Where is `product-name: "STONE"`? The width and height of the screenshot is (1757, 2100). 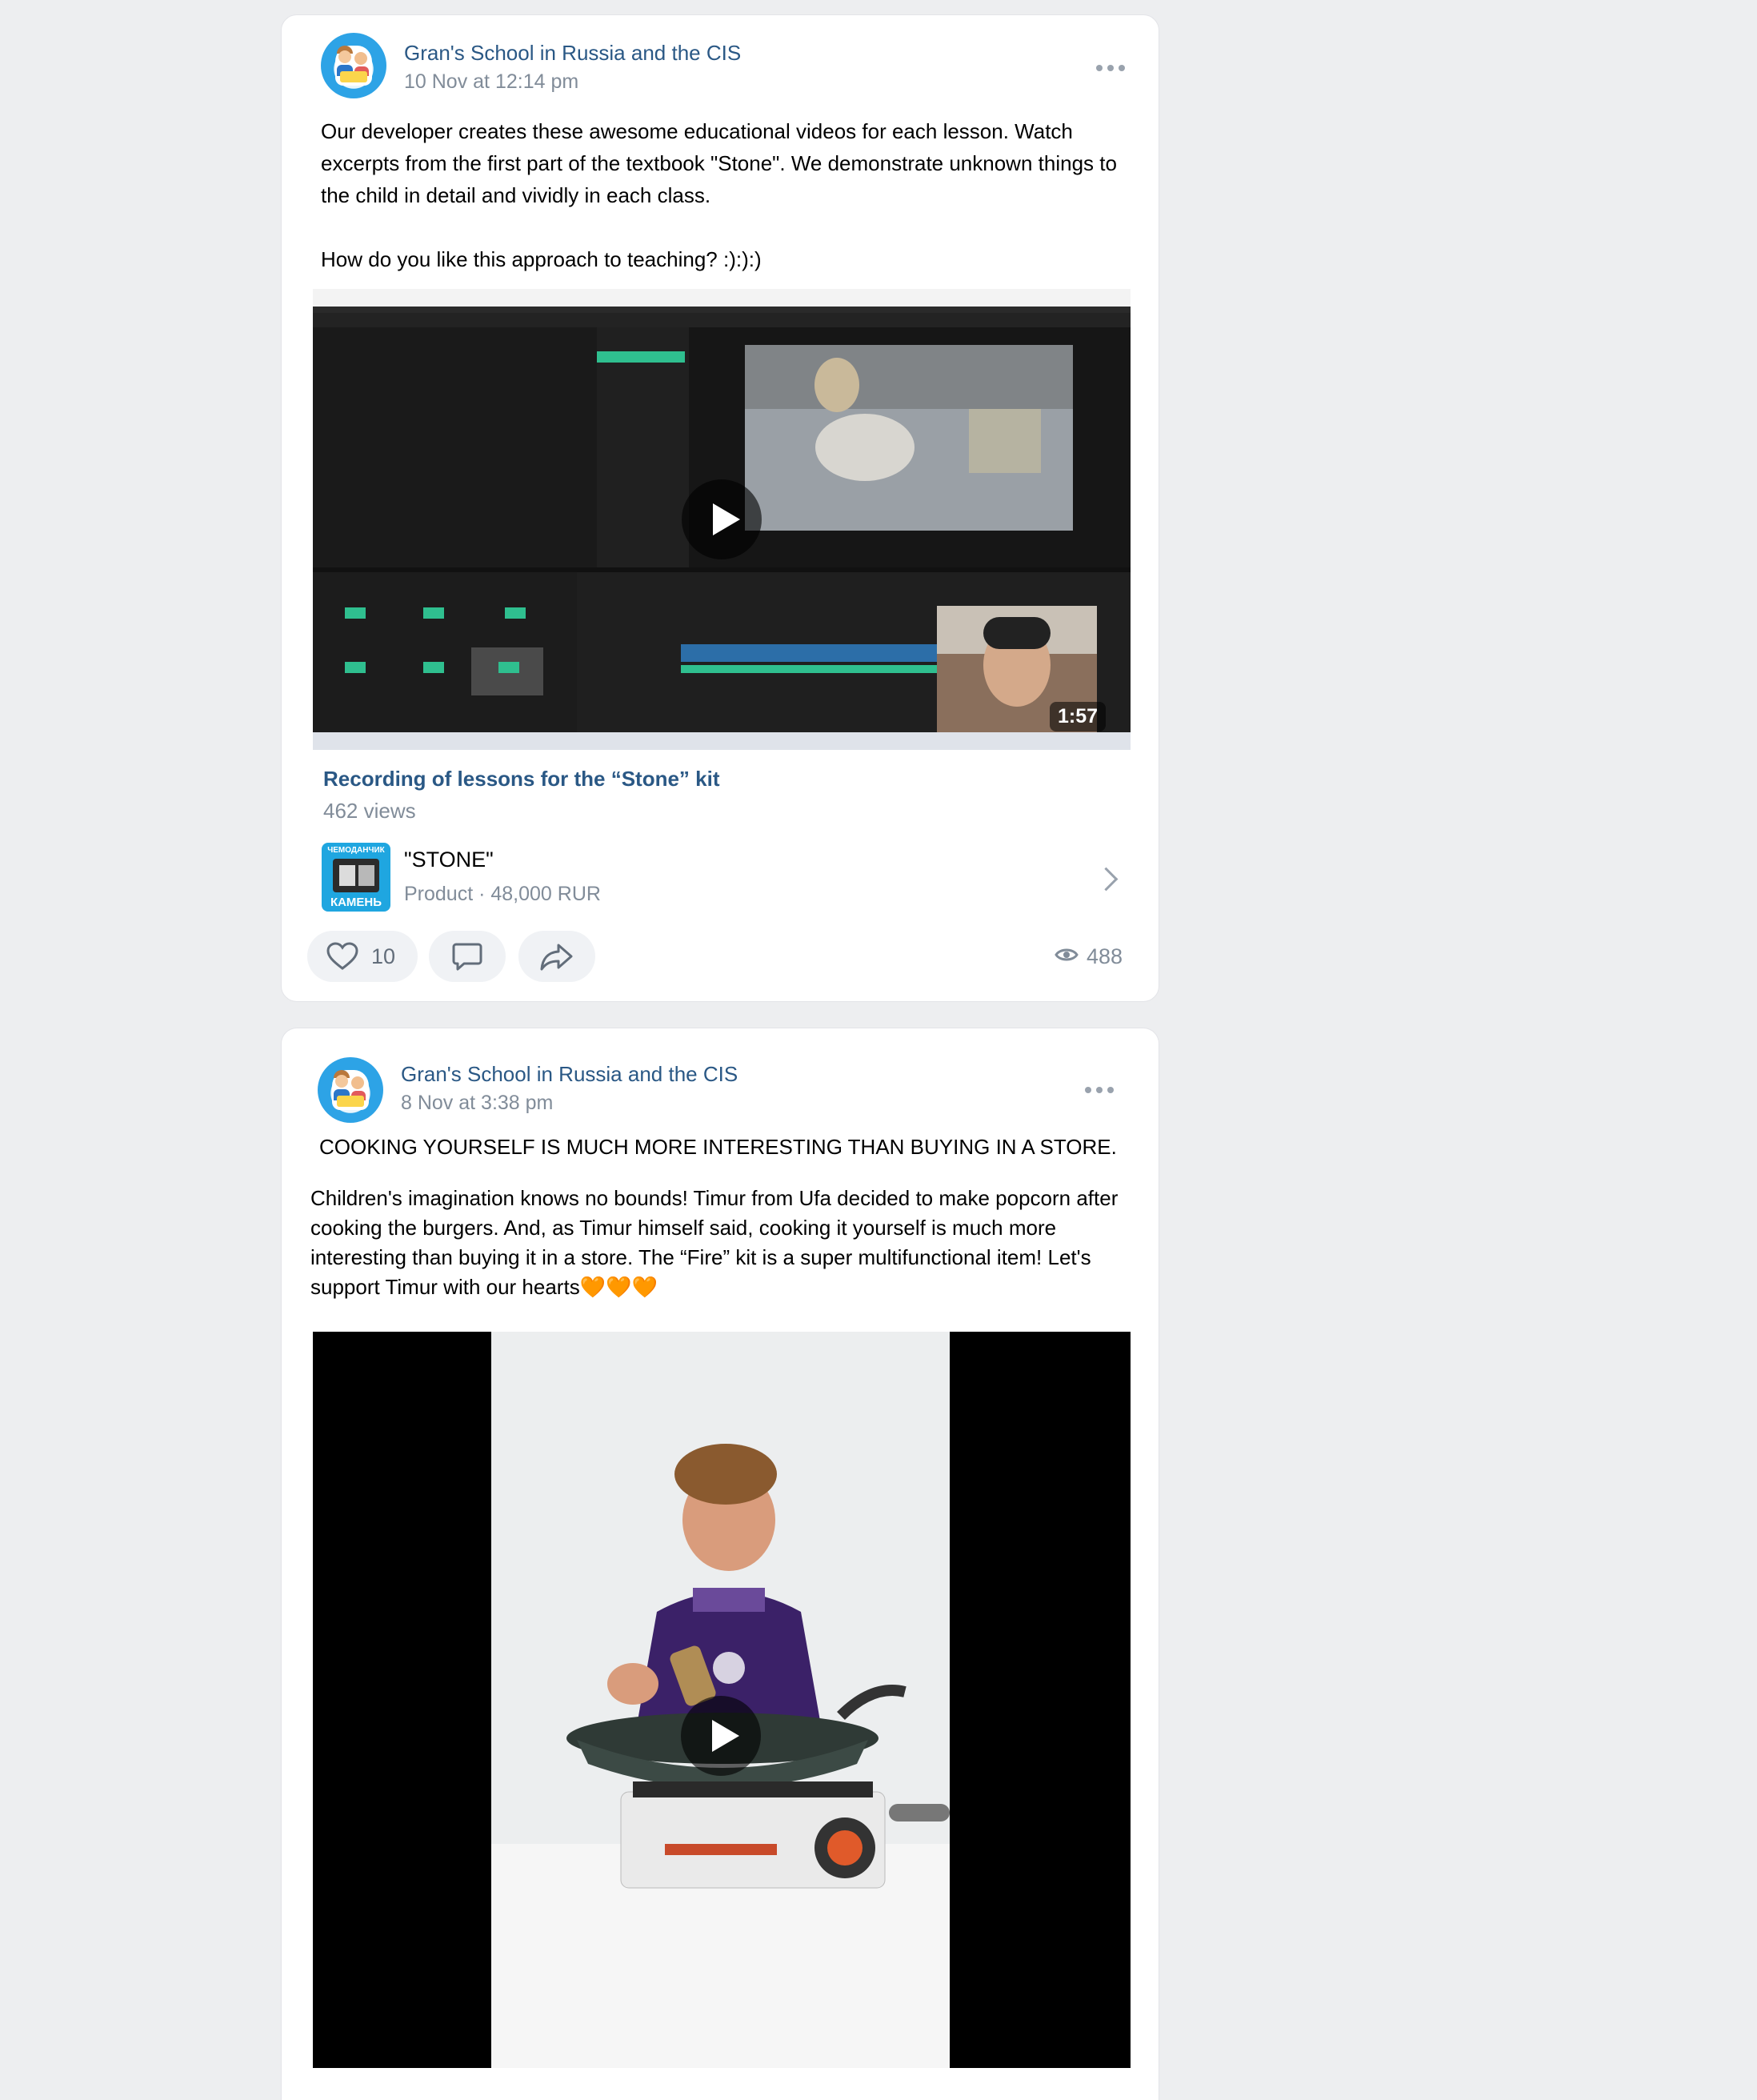
product-name: "STONE" is located at coordinates (449, 860).